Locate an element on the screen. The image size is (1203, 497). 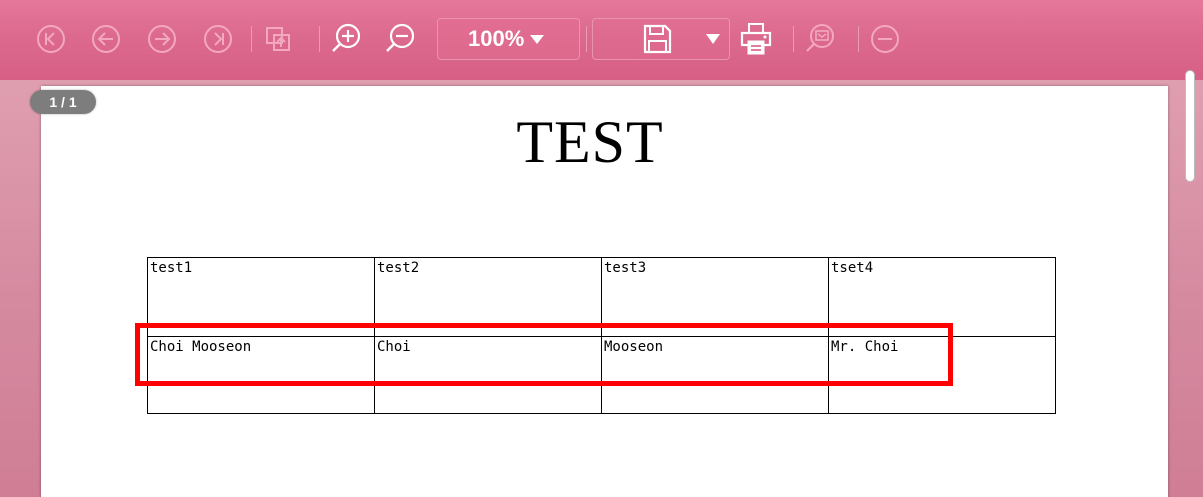
last-page-button is located at coordinates (218, 39).